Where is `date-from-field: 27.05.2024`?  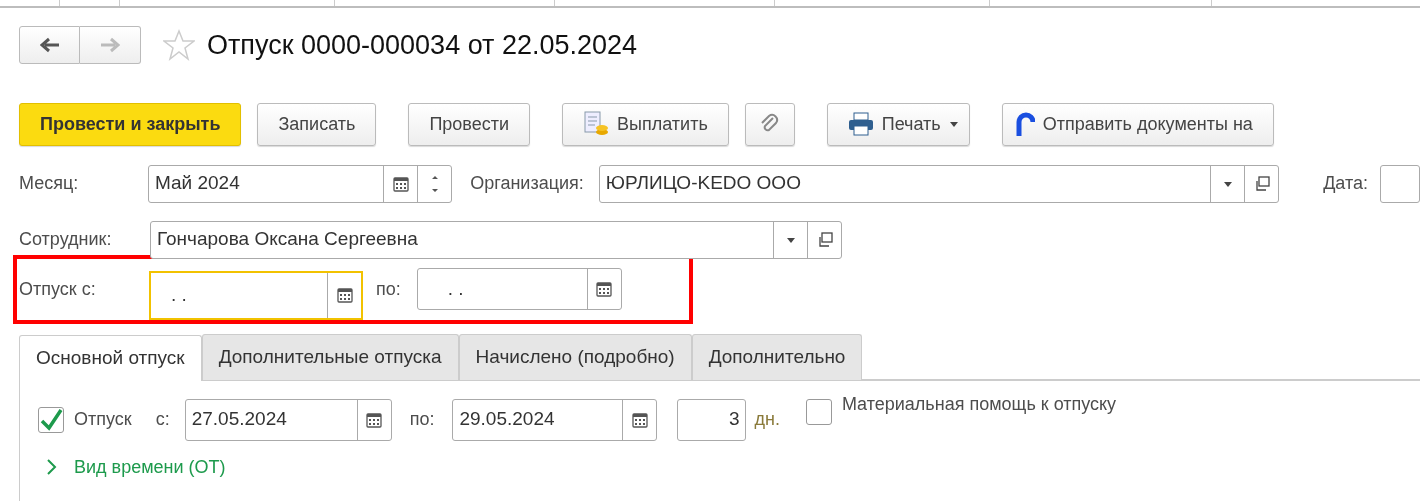 date-from-field: 27.05.2024 is located at coordinates (288, 419).